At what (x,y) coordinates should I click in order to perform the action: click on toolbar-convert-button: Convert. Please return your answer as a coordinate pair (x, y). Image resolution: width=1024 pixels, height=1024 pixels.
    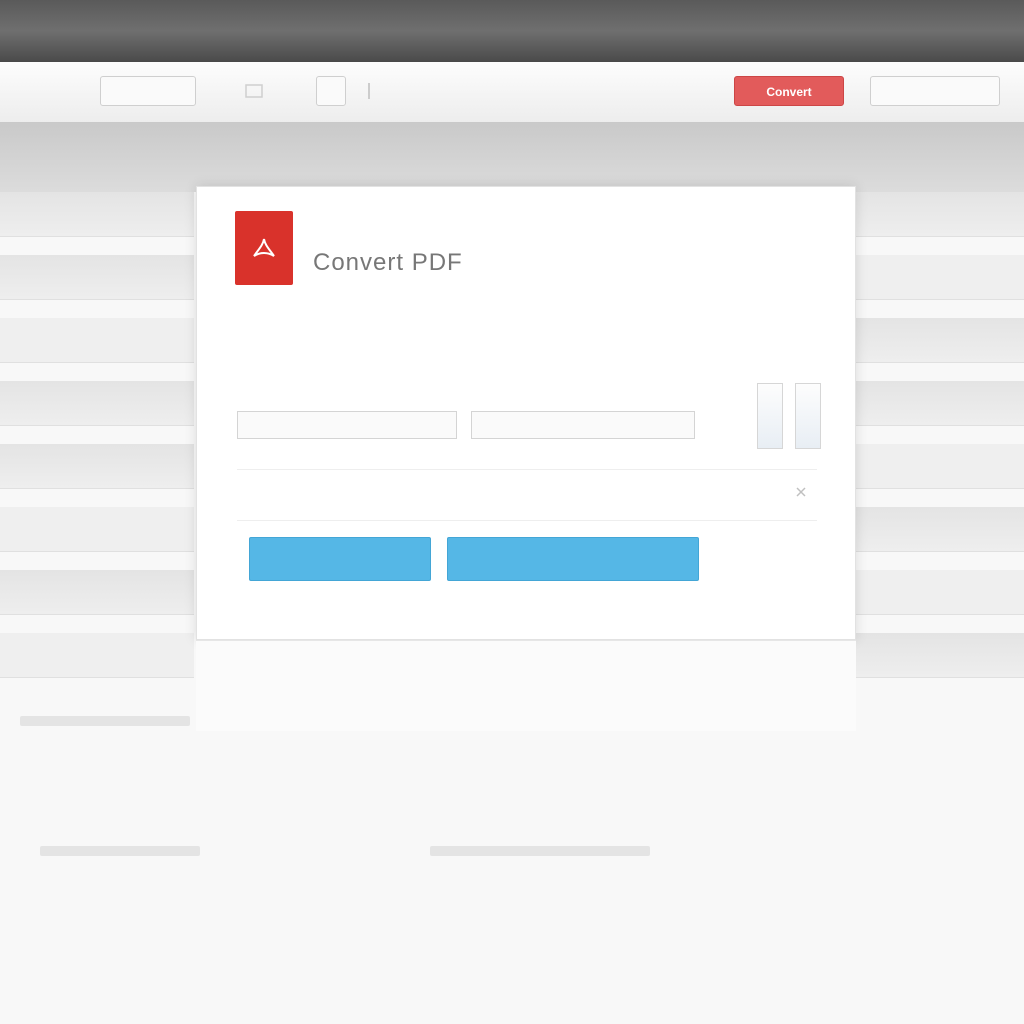
    Looking at the image, I should click on (789, 91).